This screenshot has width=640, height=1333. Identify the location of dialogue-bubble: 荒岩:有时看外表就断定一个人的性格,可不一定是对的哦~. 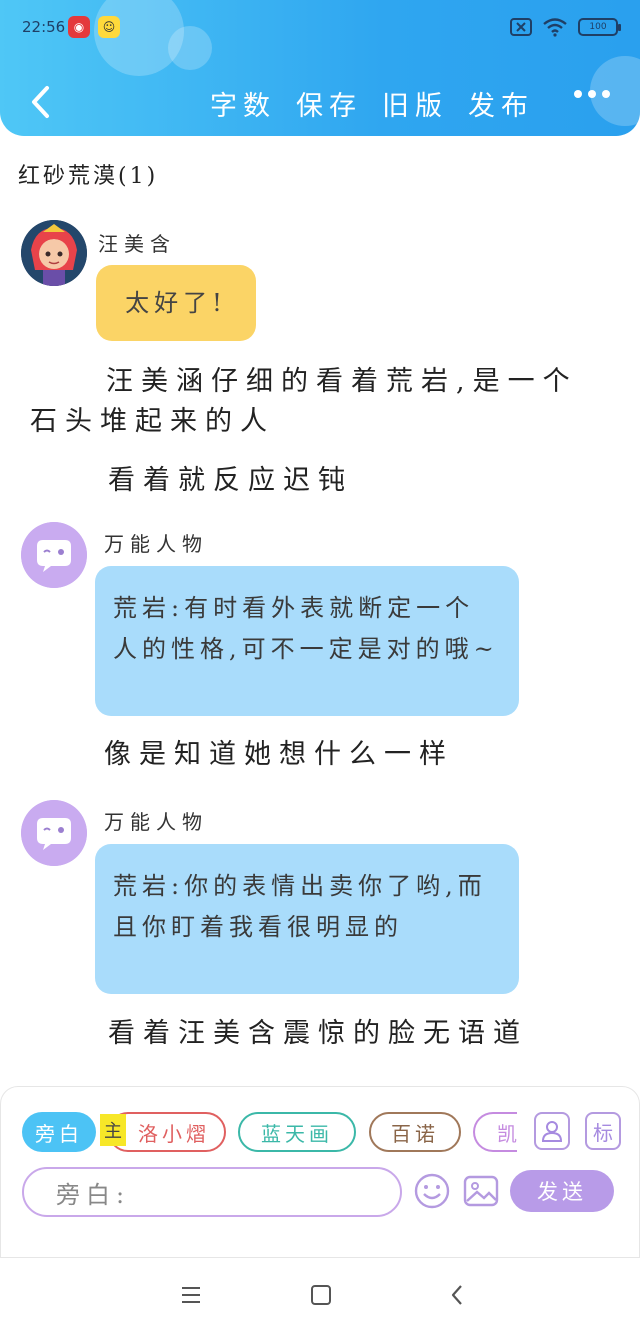
(307, 641).